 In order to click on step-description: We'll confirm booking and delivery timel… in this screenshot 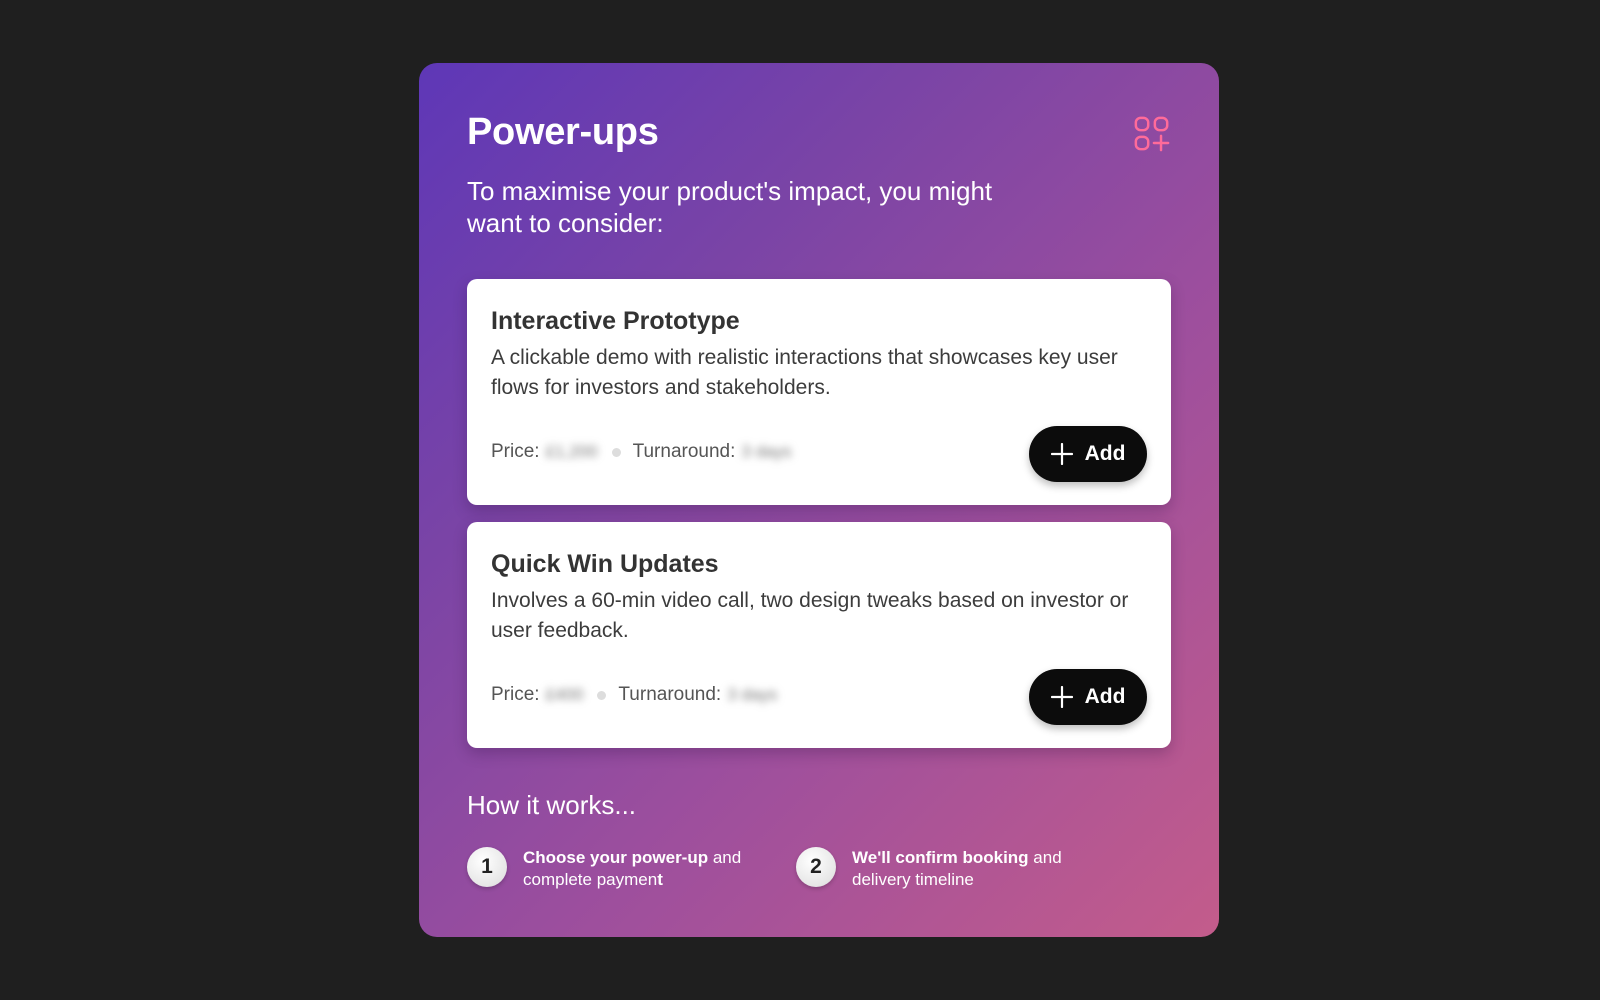, I will do `click(972, 869)`.